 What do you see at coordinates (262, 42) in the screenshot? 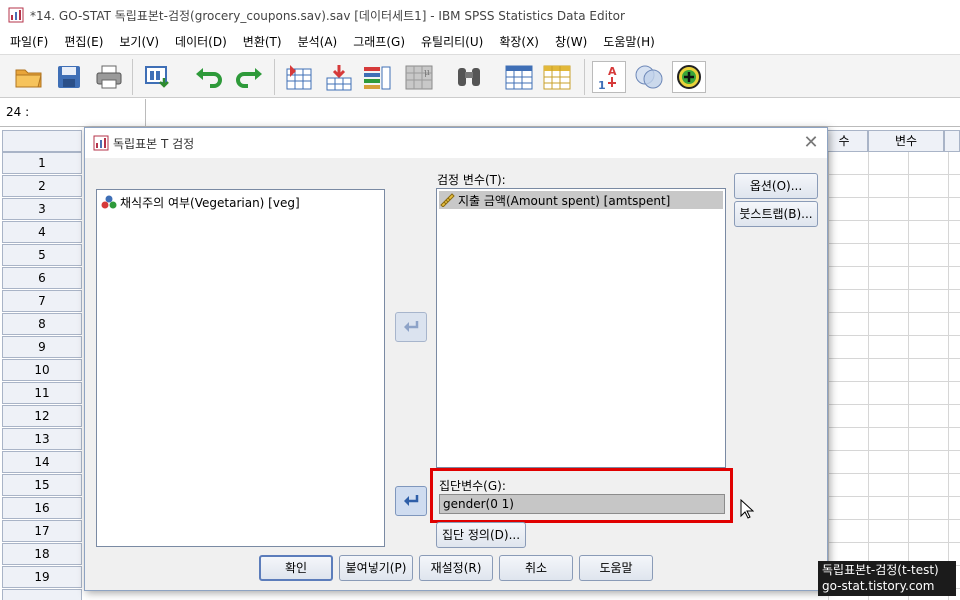
I see `menu-transform: 변환(T)` at bounding box center [262, 42].